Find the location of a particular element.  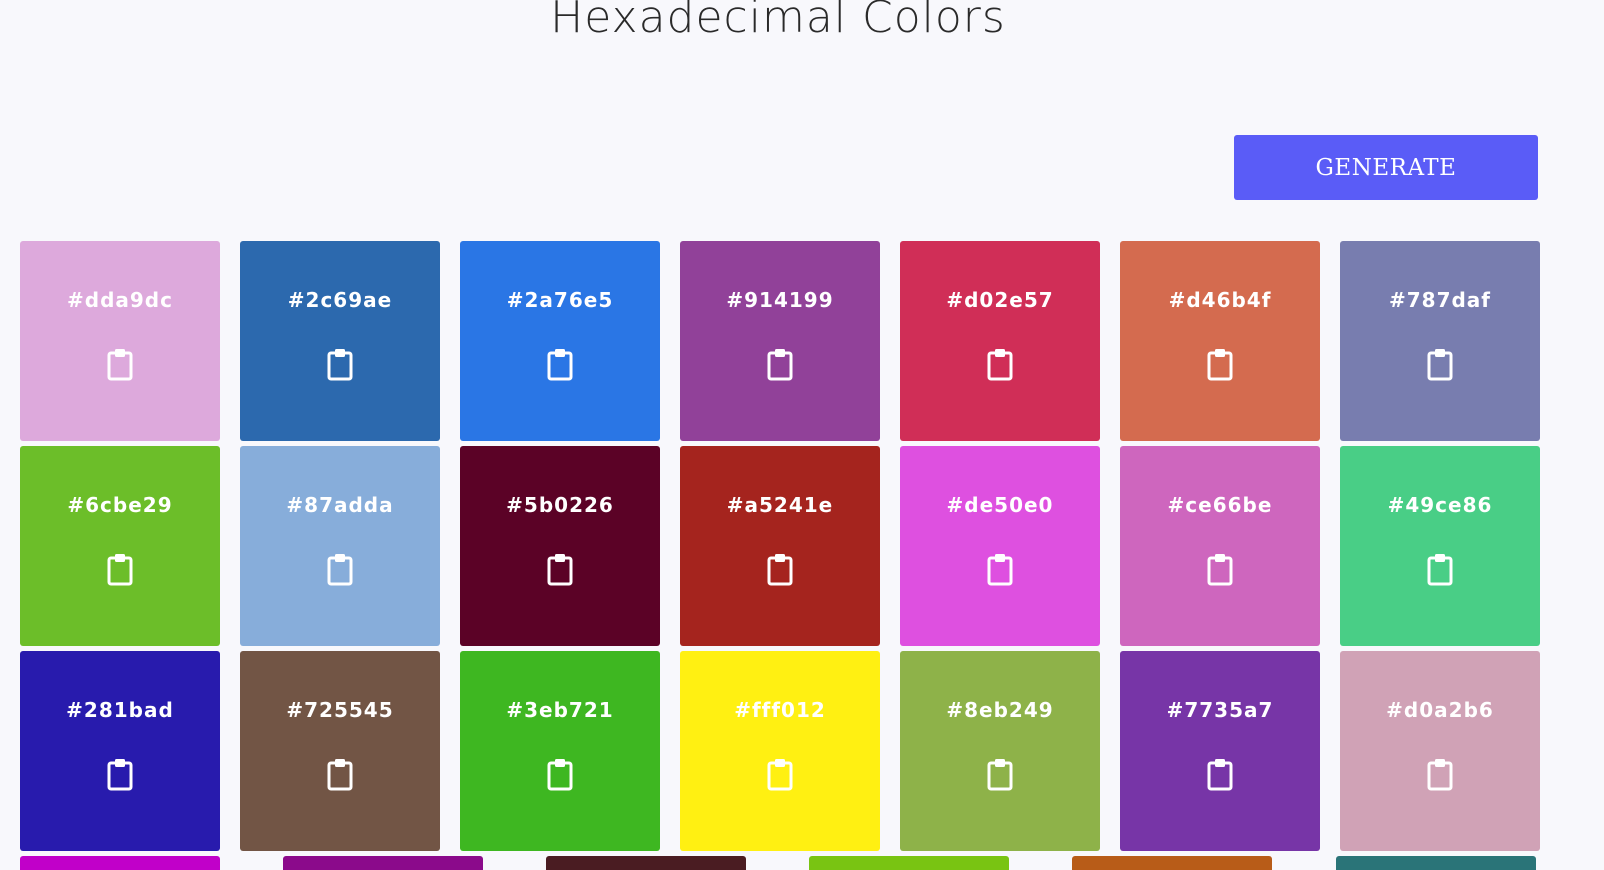

color-tile: #a5241e is located at coordinates (780, 546).